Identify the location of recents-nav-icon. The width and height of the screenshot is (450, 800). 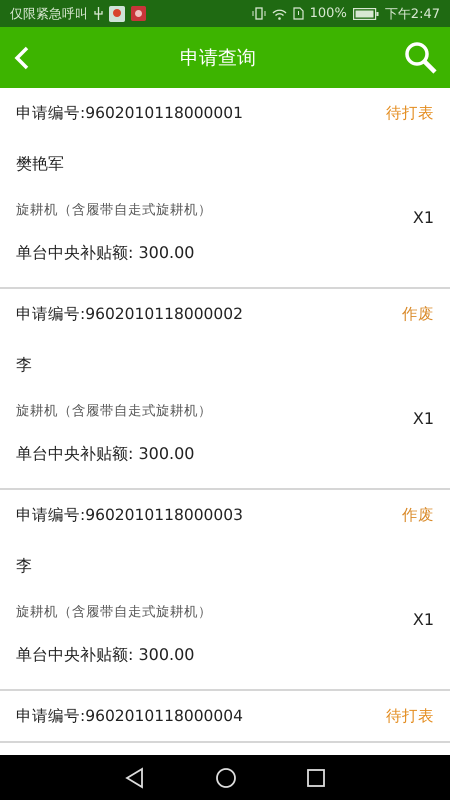
(316, 778).